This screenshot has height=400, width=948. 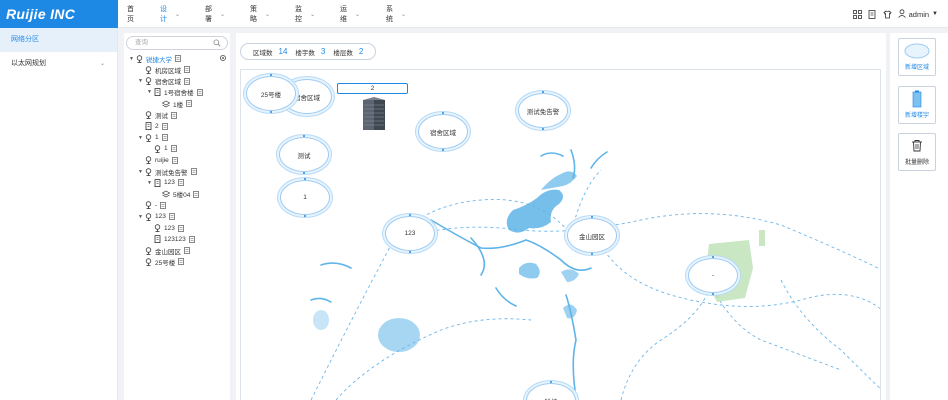 What do you see at coordinates (396, 14) in the screenshot?
I see `nav-system: 系统 ⌄` at bounding box center [396, 14].